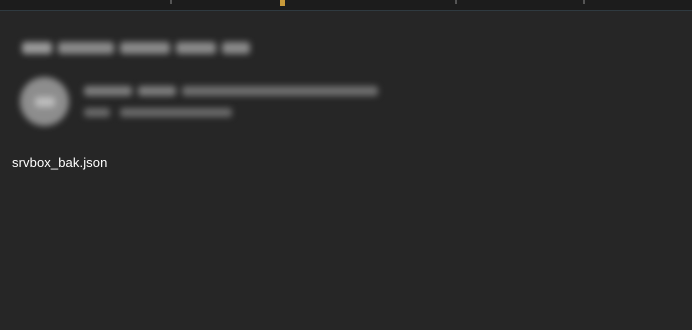  I want to click on title-bar-strip, so click(346, 5).